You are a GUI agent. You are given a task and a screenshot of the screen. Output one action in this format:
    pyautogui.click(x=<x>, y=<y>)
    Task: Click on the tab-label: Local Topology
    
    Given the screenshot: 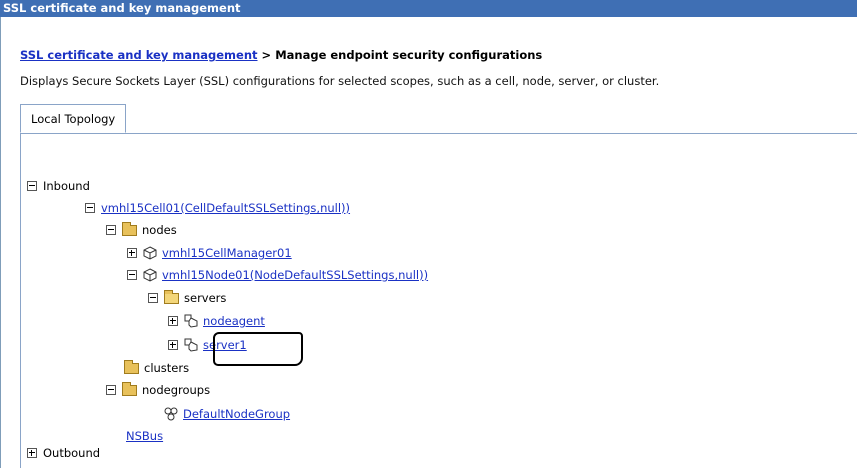 What is the action you would take?
    pyautogui.click(x=73, y=119)
    